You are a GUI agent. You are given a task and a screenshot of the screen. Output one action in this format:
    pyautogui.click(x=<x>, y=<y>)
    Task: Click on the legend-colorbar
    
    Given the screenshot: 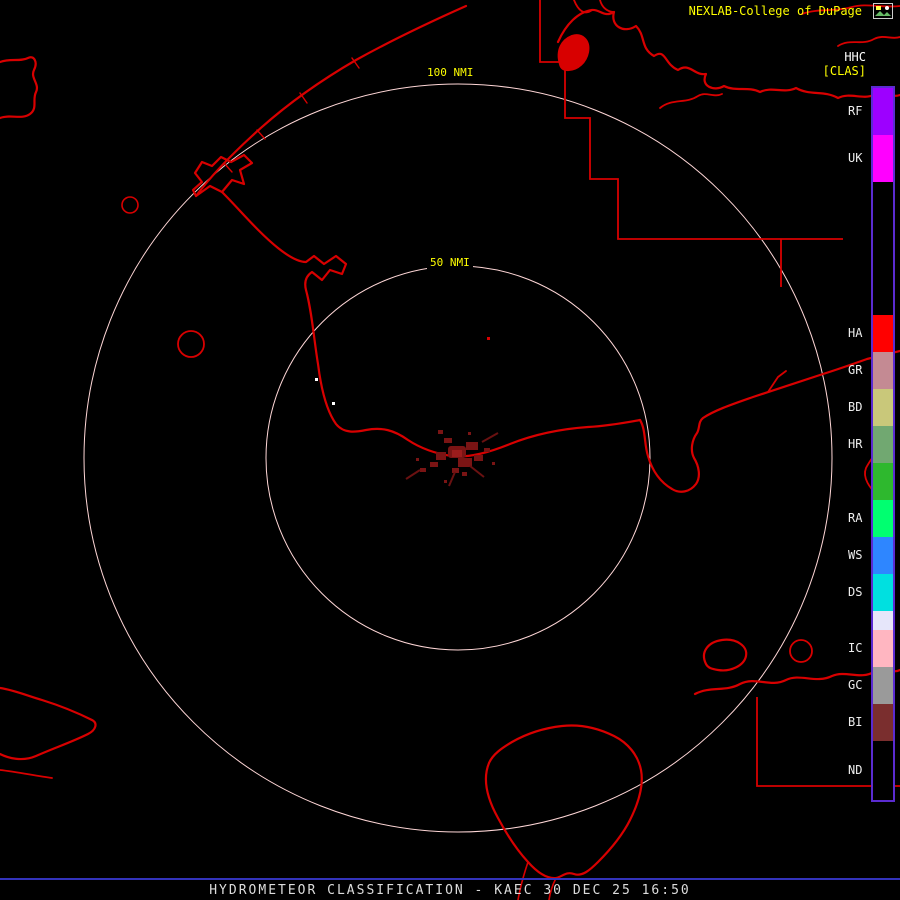 What is the action you would take?
    pyautogui.click(x=883, y=444)
    